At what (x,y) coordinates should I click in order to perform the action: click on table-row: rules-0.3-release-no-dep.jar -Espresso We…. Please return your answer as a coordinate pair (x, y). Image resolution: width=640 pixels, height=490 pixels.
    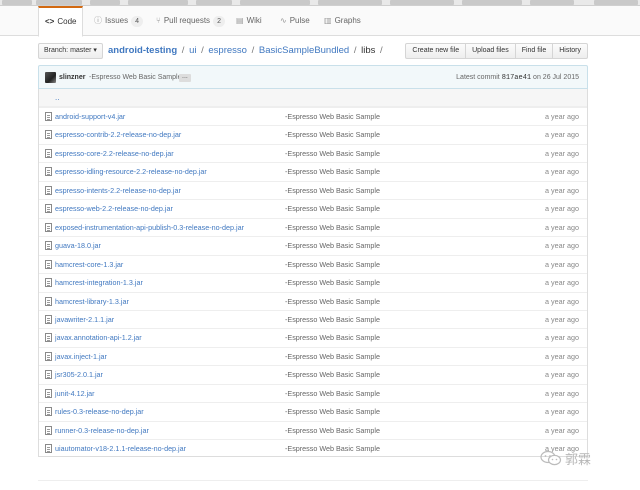
    Looking at the image, I should click on (313, 411).